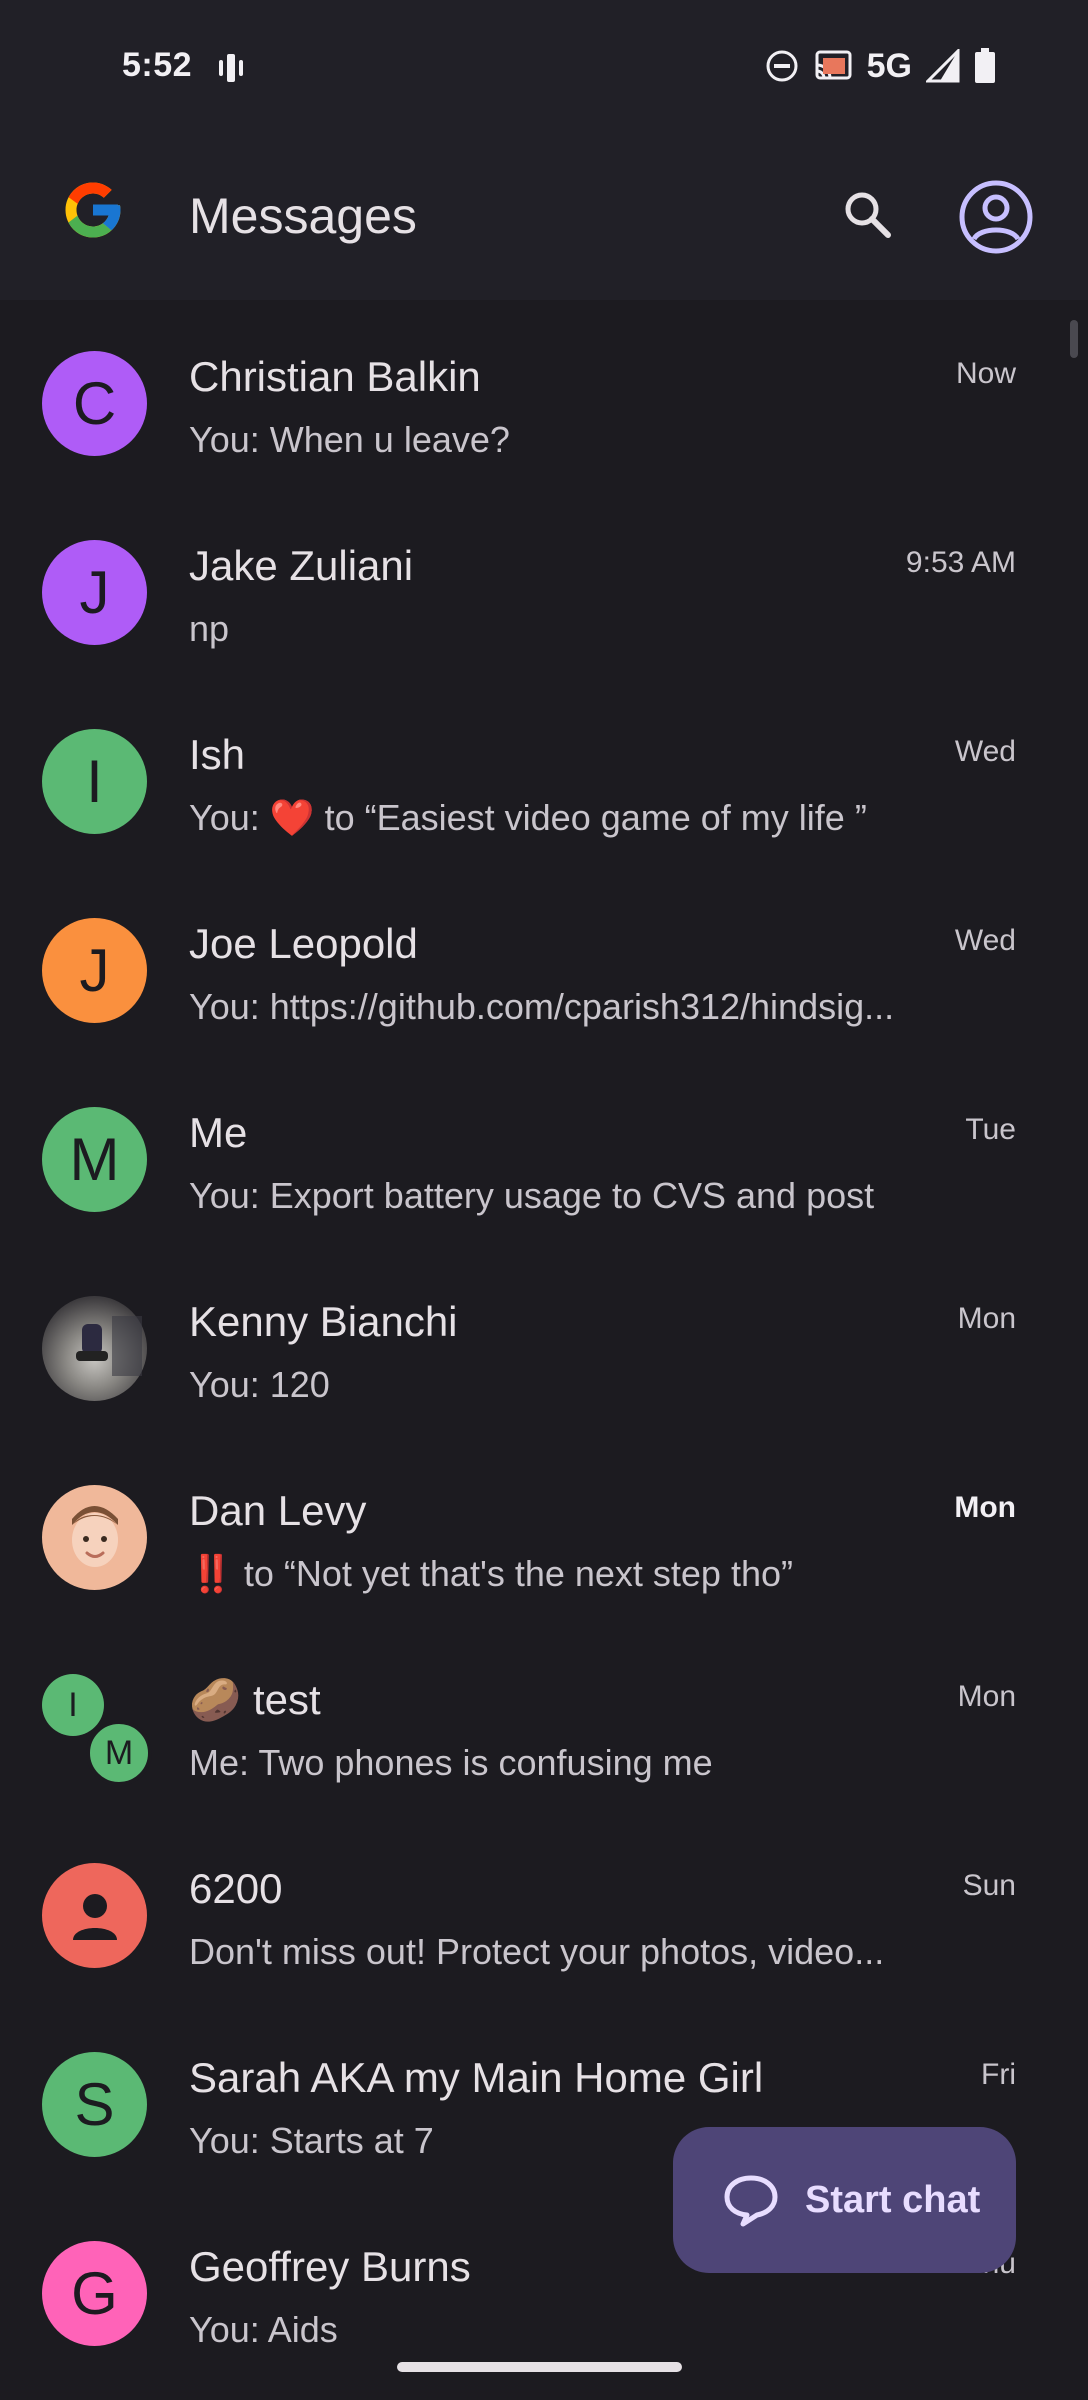 The height and width of the screenshot is (2400, 1088). What do you see at coordinates (476, 2077) in the screenshot?
I see `contact-name: Sarah AKA my Main Home Girl` at bounding box center [476, 2077].